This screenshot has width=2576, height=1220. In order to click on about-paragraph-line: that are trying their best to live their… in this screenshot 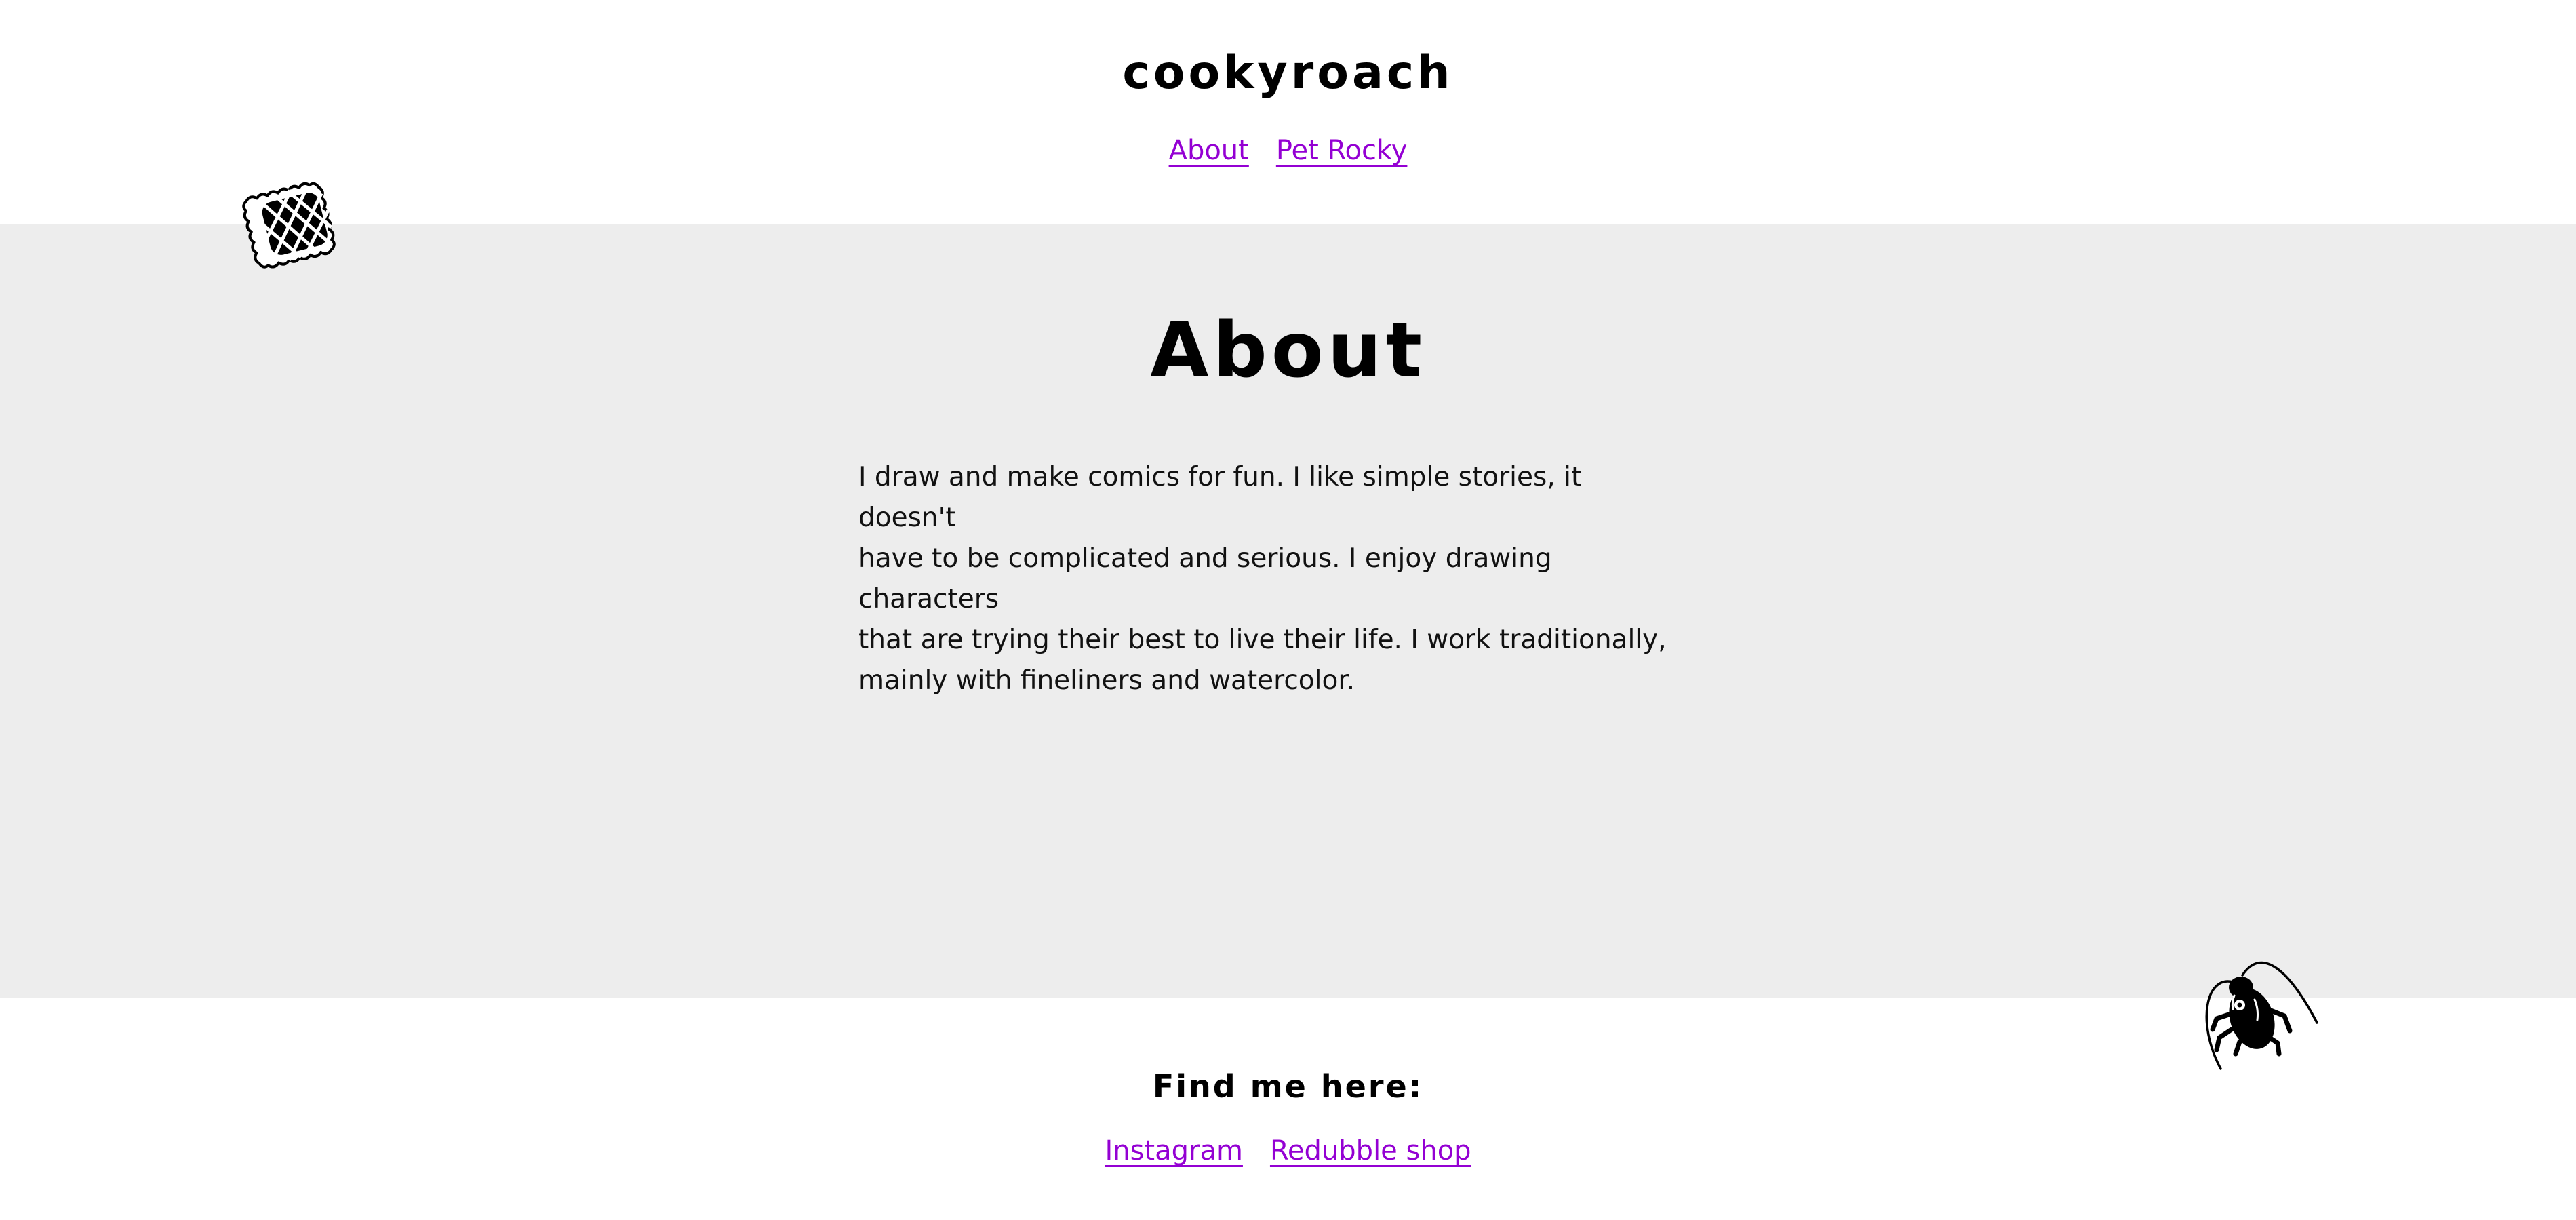, I will do `click(1263, 640)`.